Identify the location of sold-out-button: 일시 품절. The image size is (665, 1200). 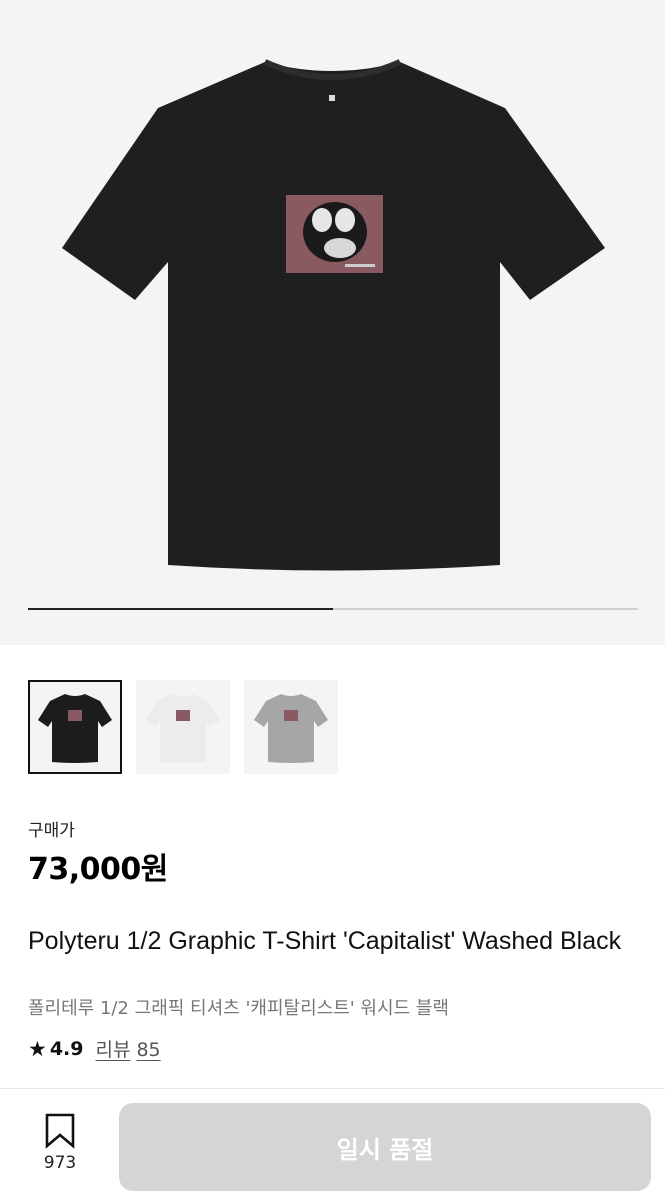
(385, 1147).